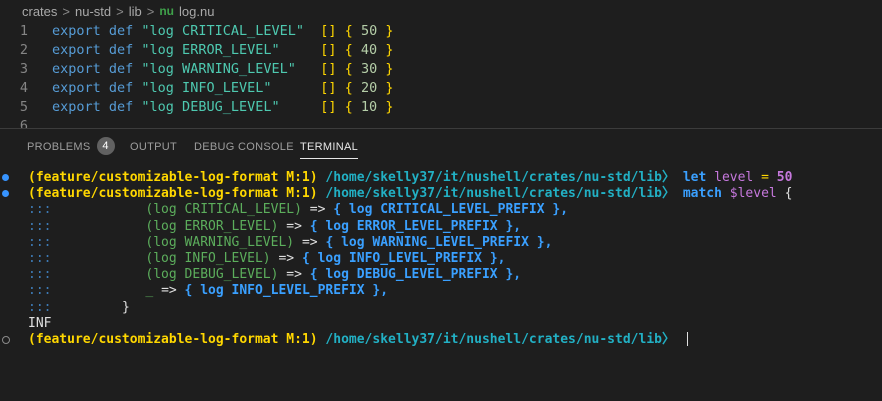 The width and height of the screenshot is (882, 401). I want to click on tab-problems: PROBLEMS 4, so click(71, 147).